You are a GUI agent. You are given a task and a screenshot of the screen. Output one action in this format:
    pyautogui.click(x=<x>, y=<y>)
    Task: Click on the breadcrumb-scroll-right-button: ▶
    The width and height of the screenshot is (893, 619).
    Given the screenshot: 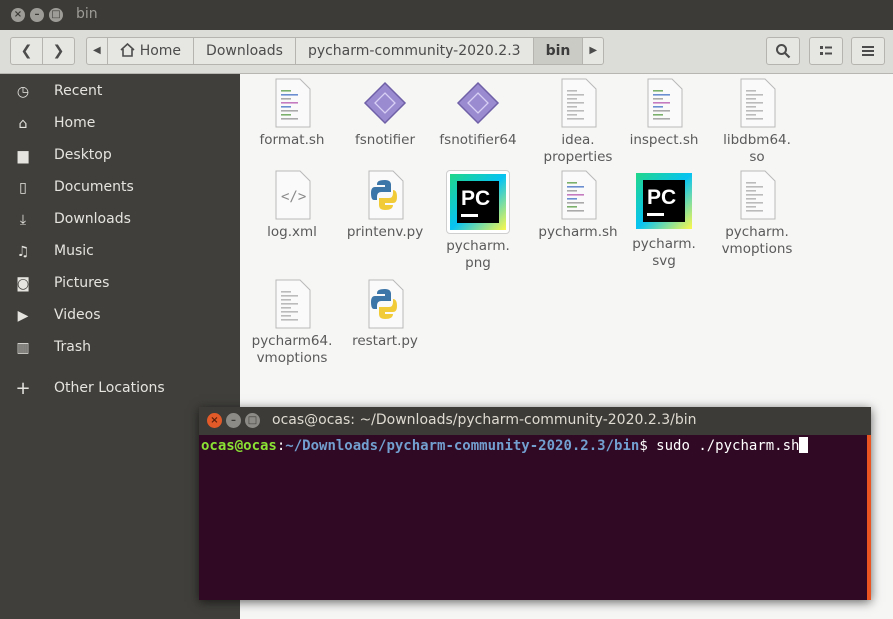 What is the action you would take?
    pyautogui.click(x=593, y=51)
    